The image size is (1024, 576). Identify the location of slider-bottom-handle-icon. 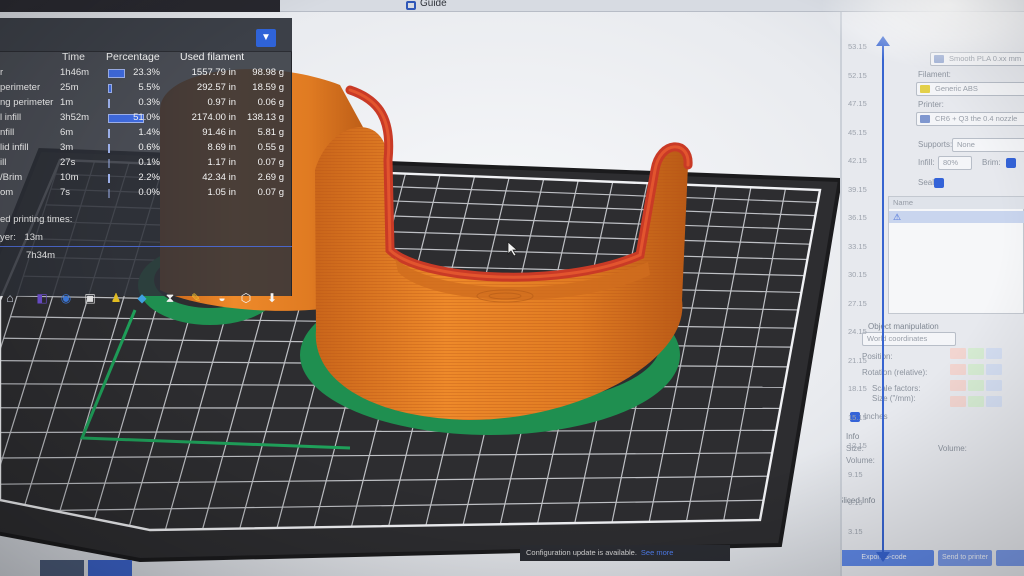
(883, 557).